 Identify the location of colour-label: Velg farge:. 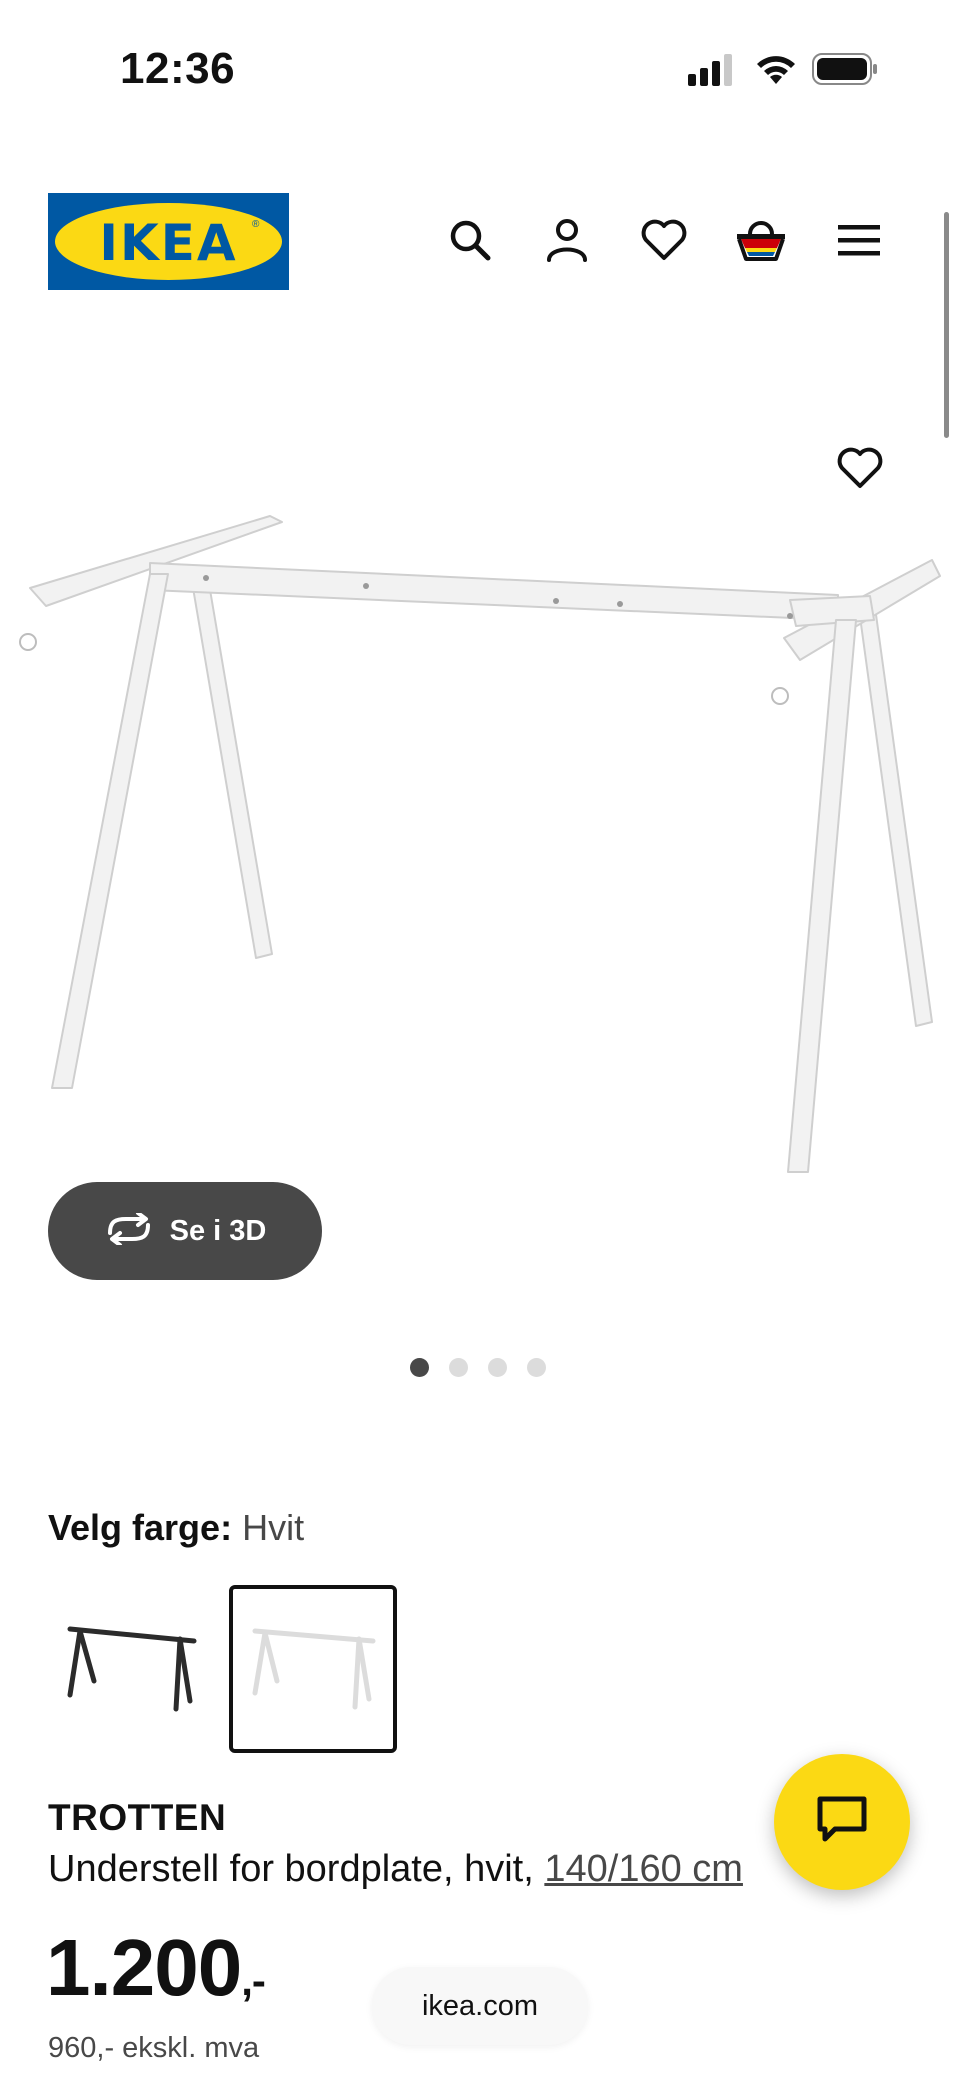
(140, 1527).